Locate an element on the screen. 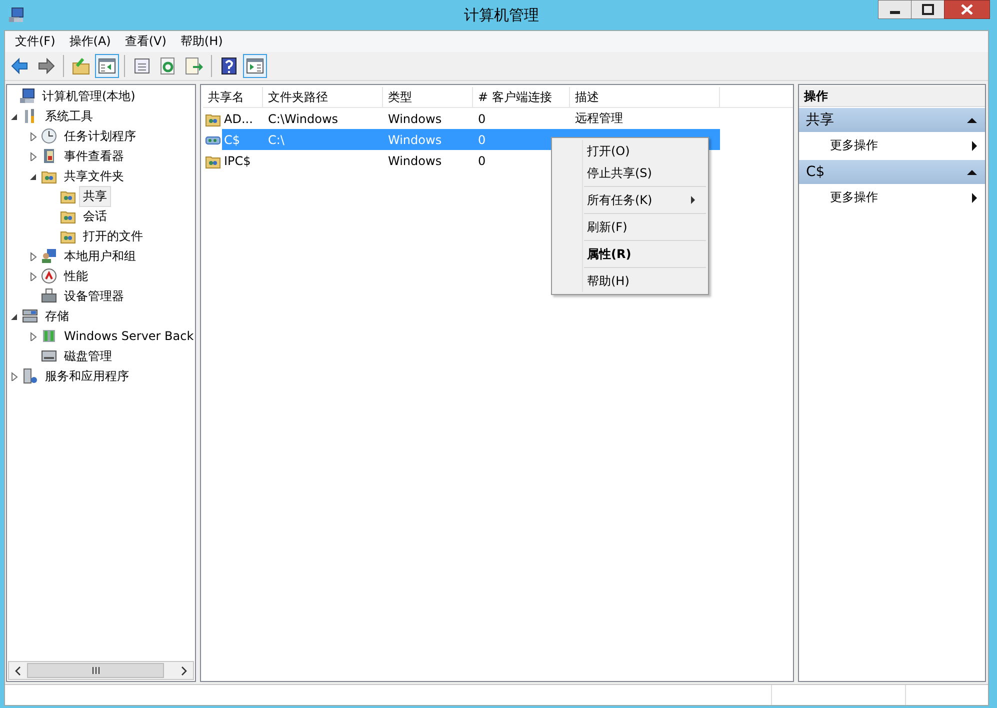 Image resolution: width=997 pixels, height=708 pixels. table-cell: C:\Windows is located at coordinates (303, 119).